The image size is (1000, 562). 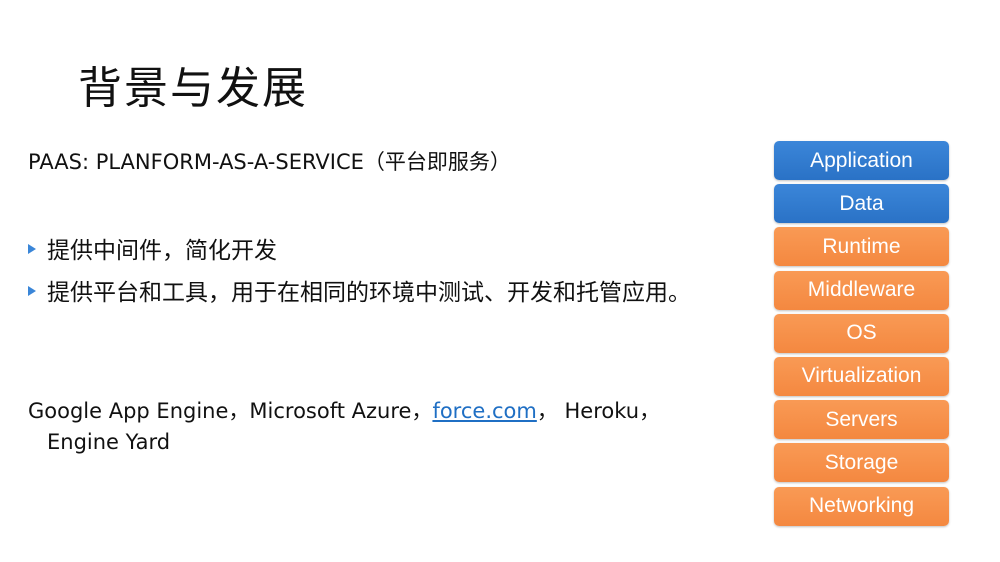 I want to click on vendor-text: Google App Engine，Microsoft Azure，, so click(x=230, y=411).